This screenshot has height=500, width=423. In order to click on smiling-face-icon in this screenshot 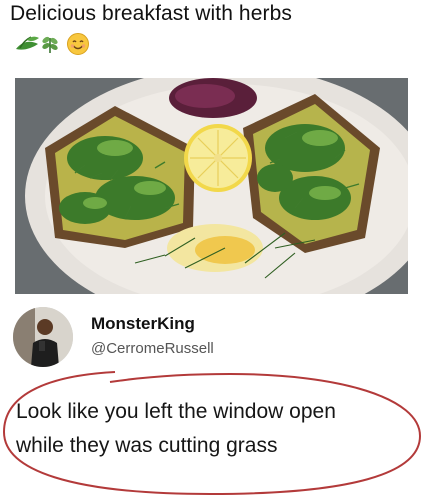, I will do `click(78, 44)`.